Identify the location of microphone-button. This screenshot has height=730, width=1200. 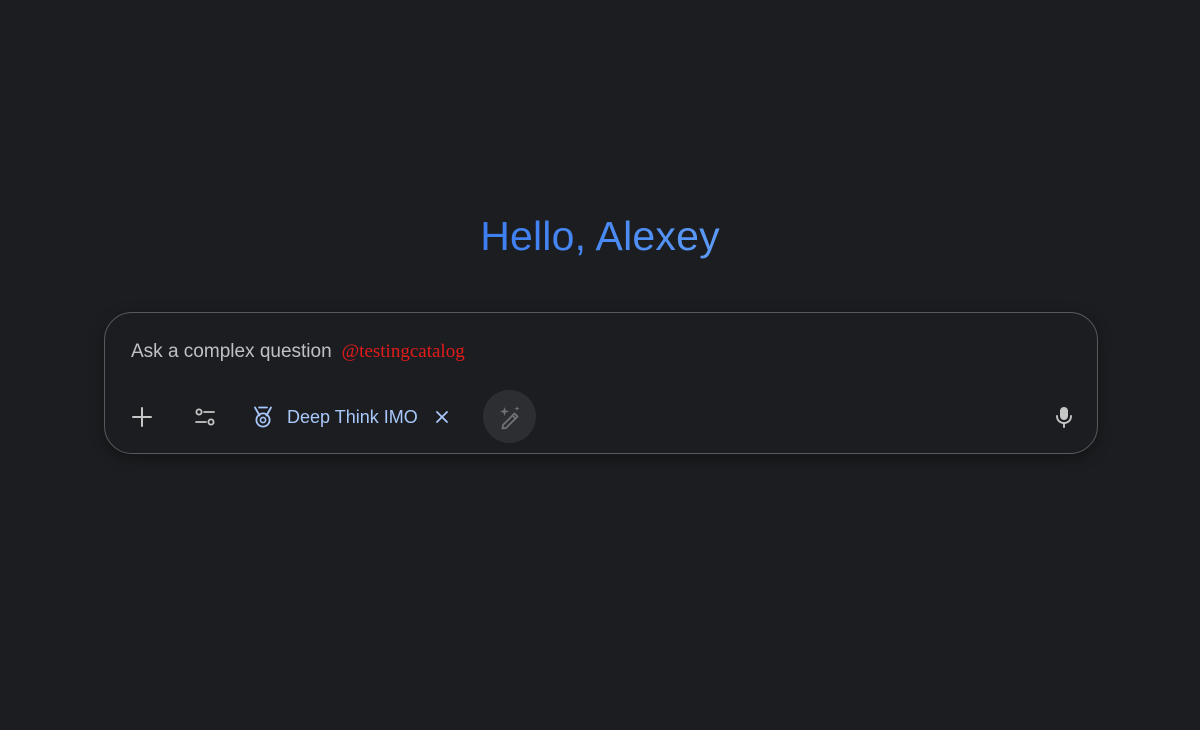
(1064, 417).